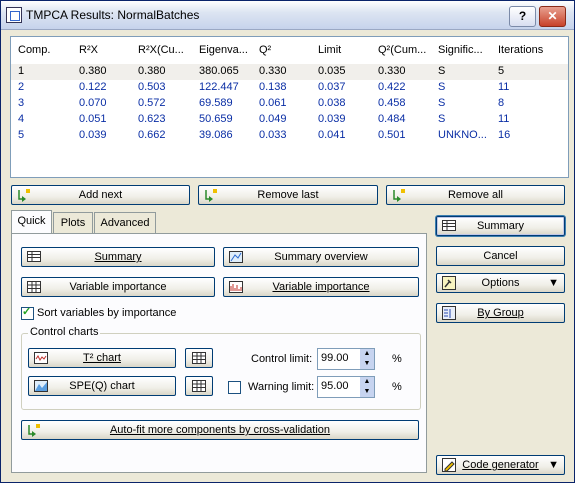 This screenshot has width=575, height=483. What do you see at coordinates (522, 16) in the screenshot?
I see `help-button: ?` at bounding box center [522, 16].